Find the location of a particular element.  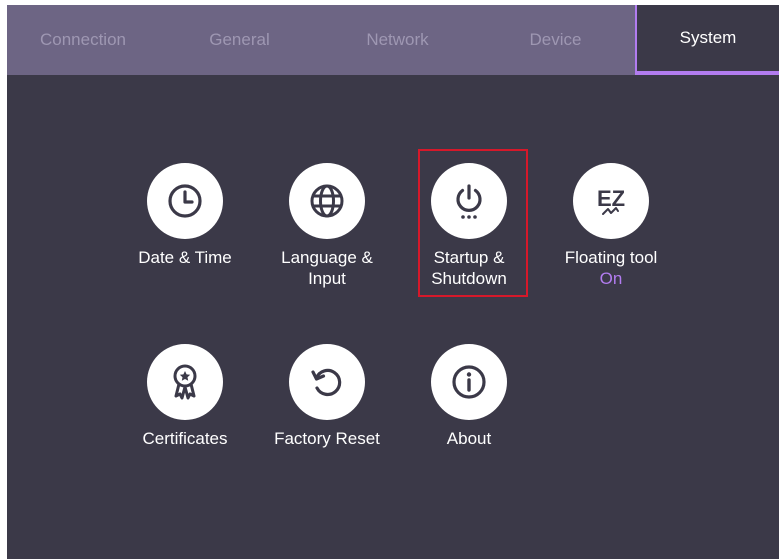

power-icon is located at coordinates (469, 201).